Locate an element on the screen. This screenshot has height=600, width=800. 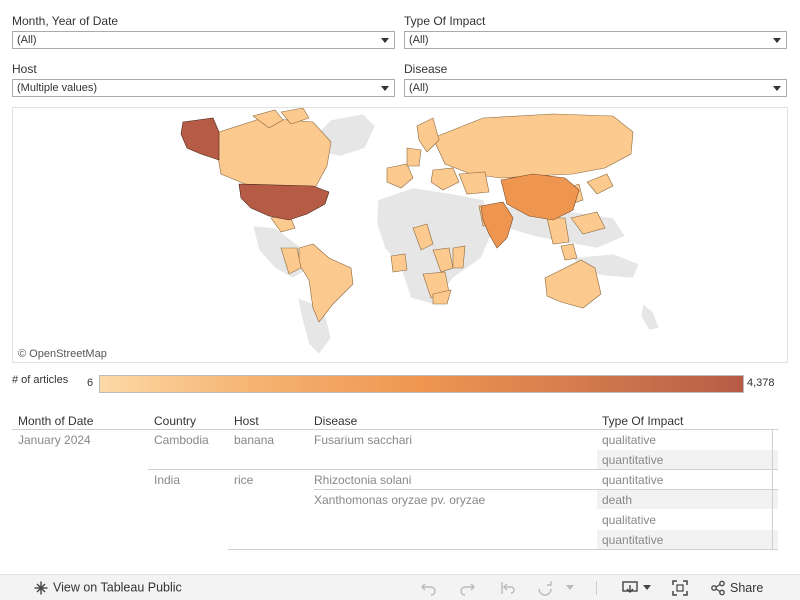
cell-country: India is located at coordinates (167, 480).